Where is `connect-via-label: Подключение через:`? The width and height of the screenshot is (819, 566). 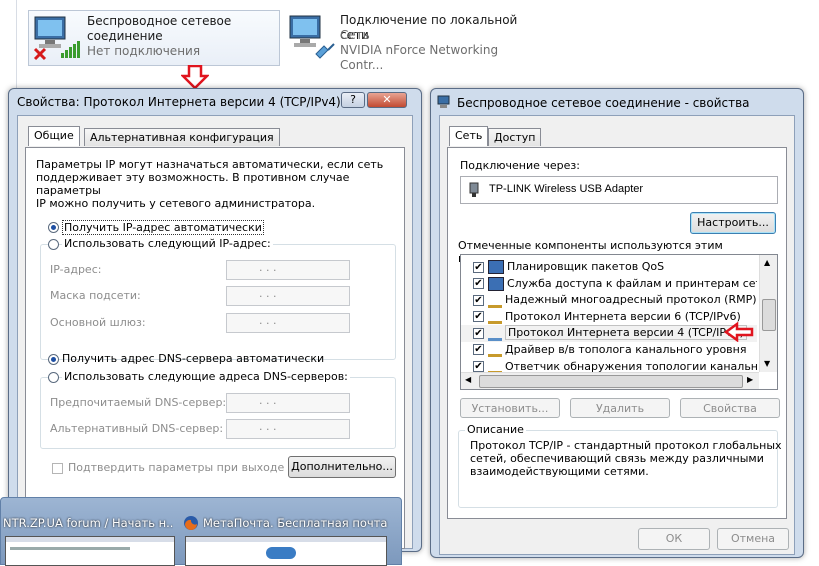
connect-via-label: Подключение через: is located at coordinates (520, 165).